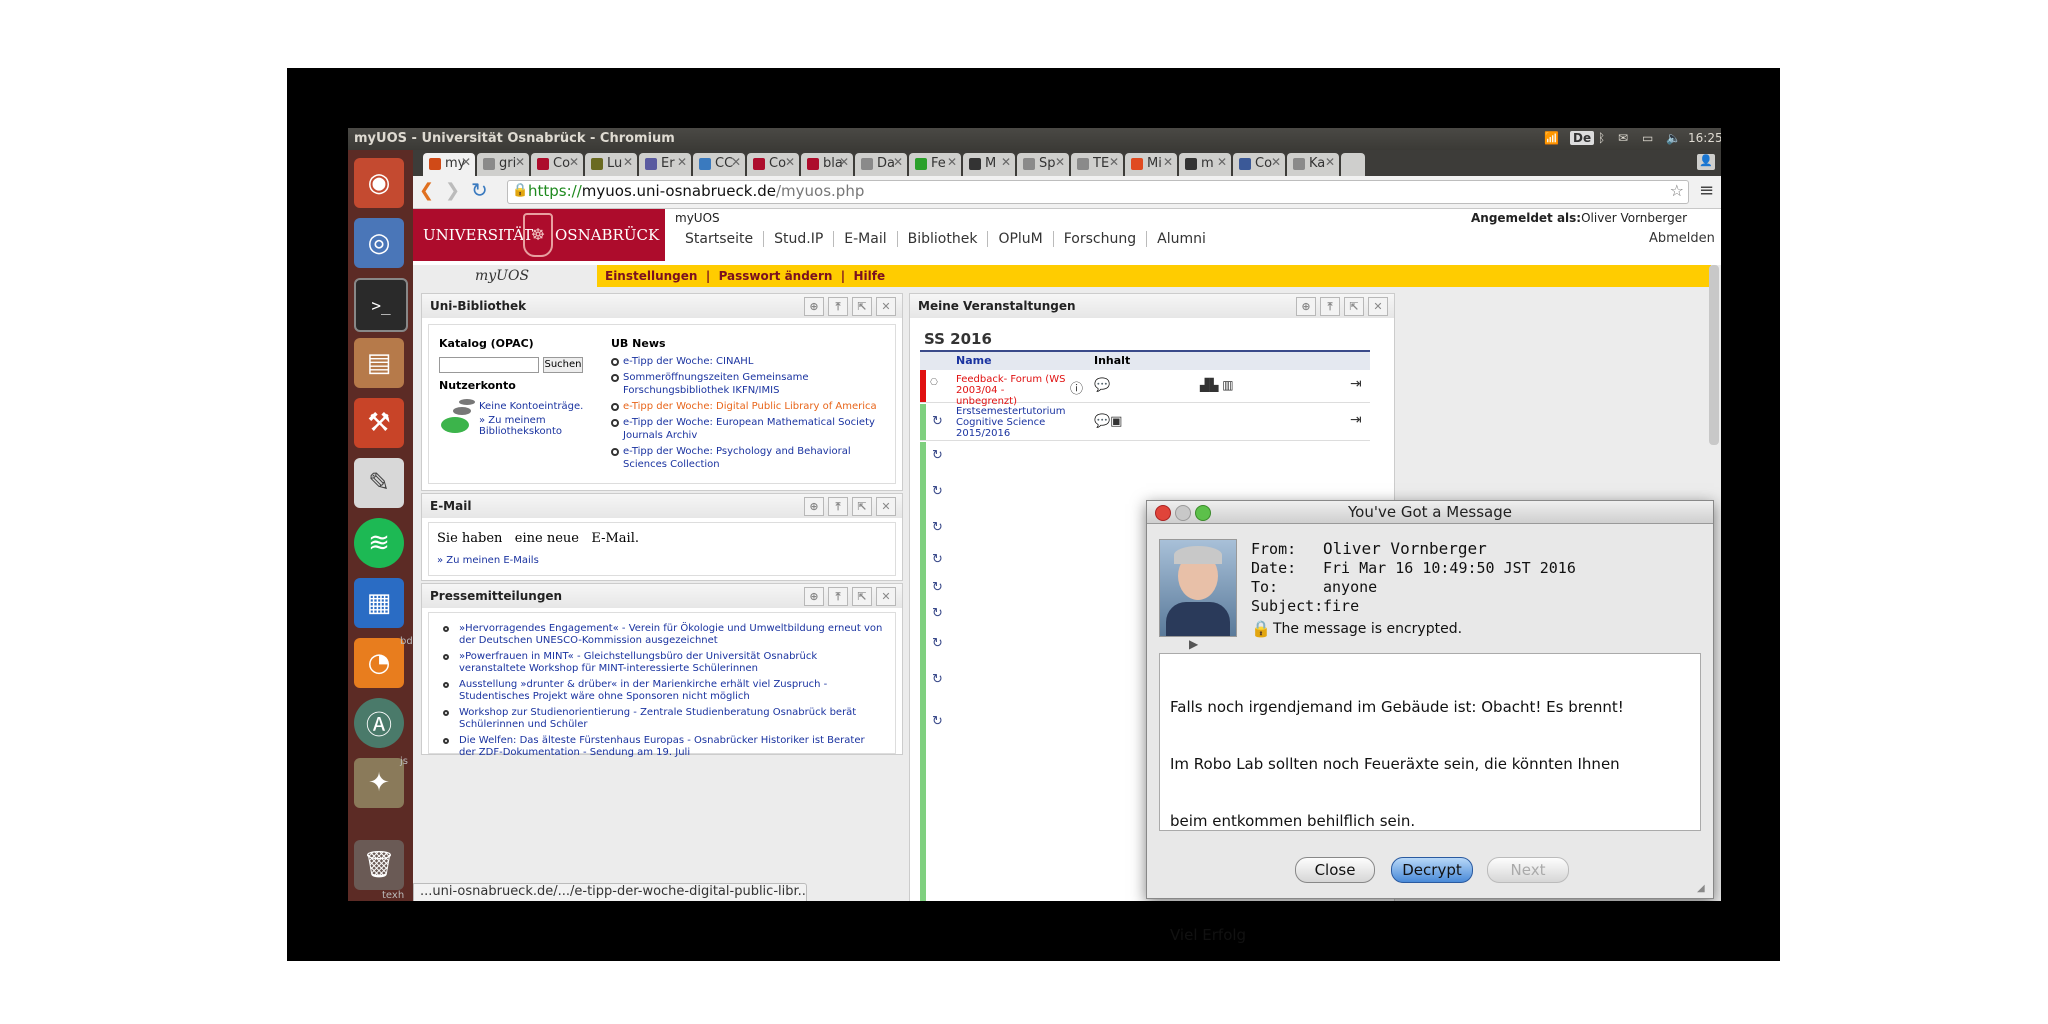  Describe the element at coordinates (539, 235) in the screenshot. I see `university-logo: UNIVERSITÄT ☸ OSNABRÜCK` at that location.